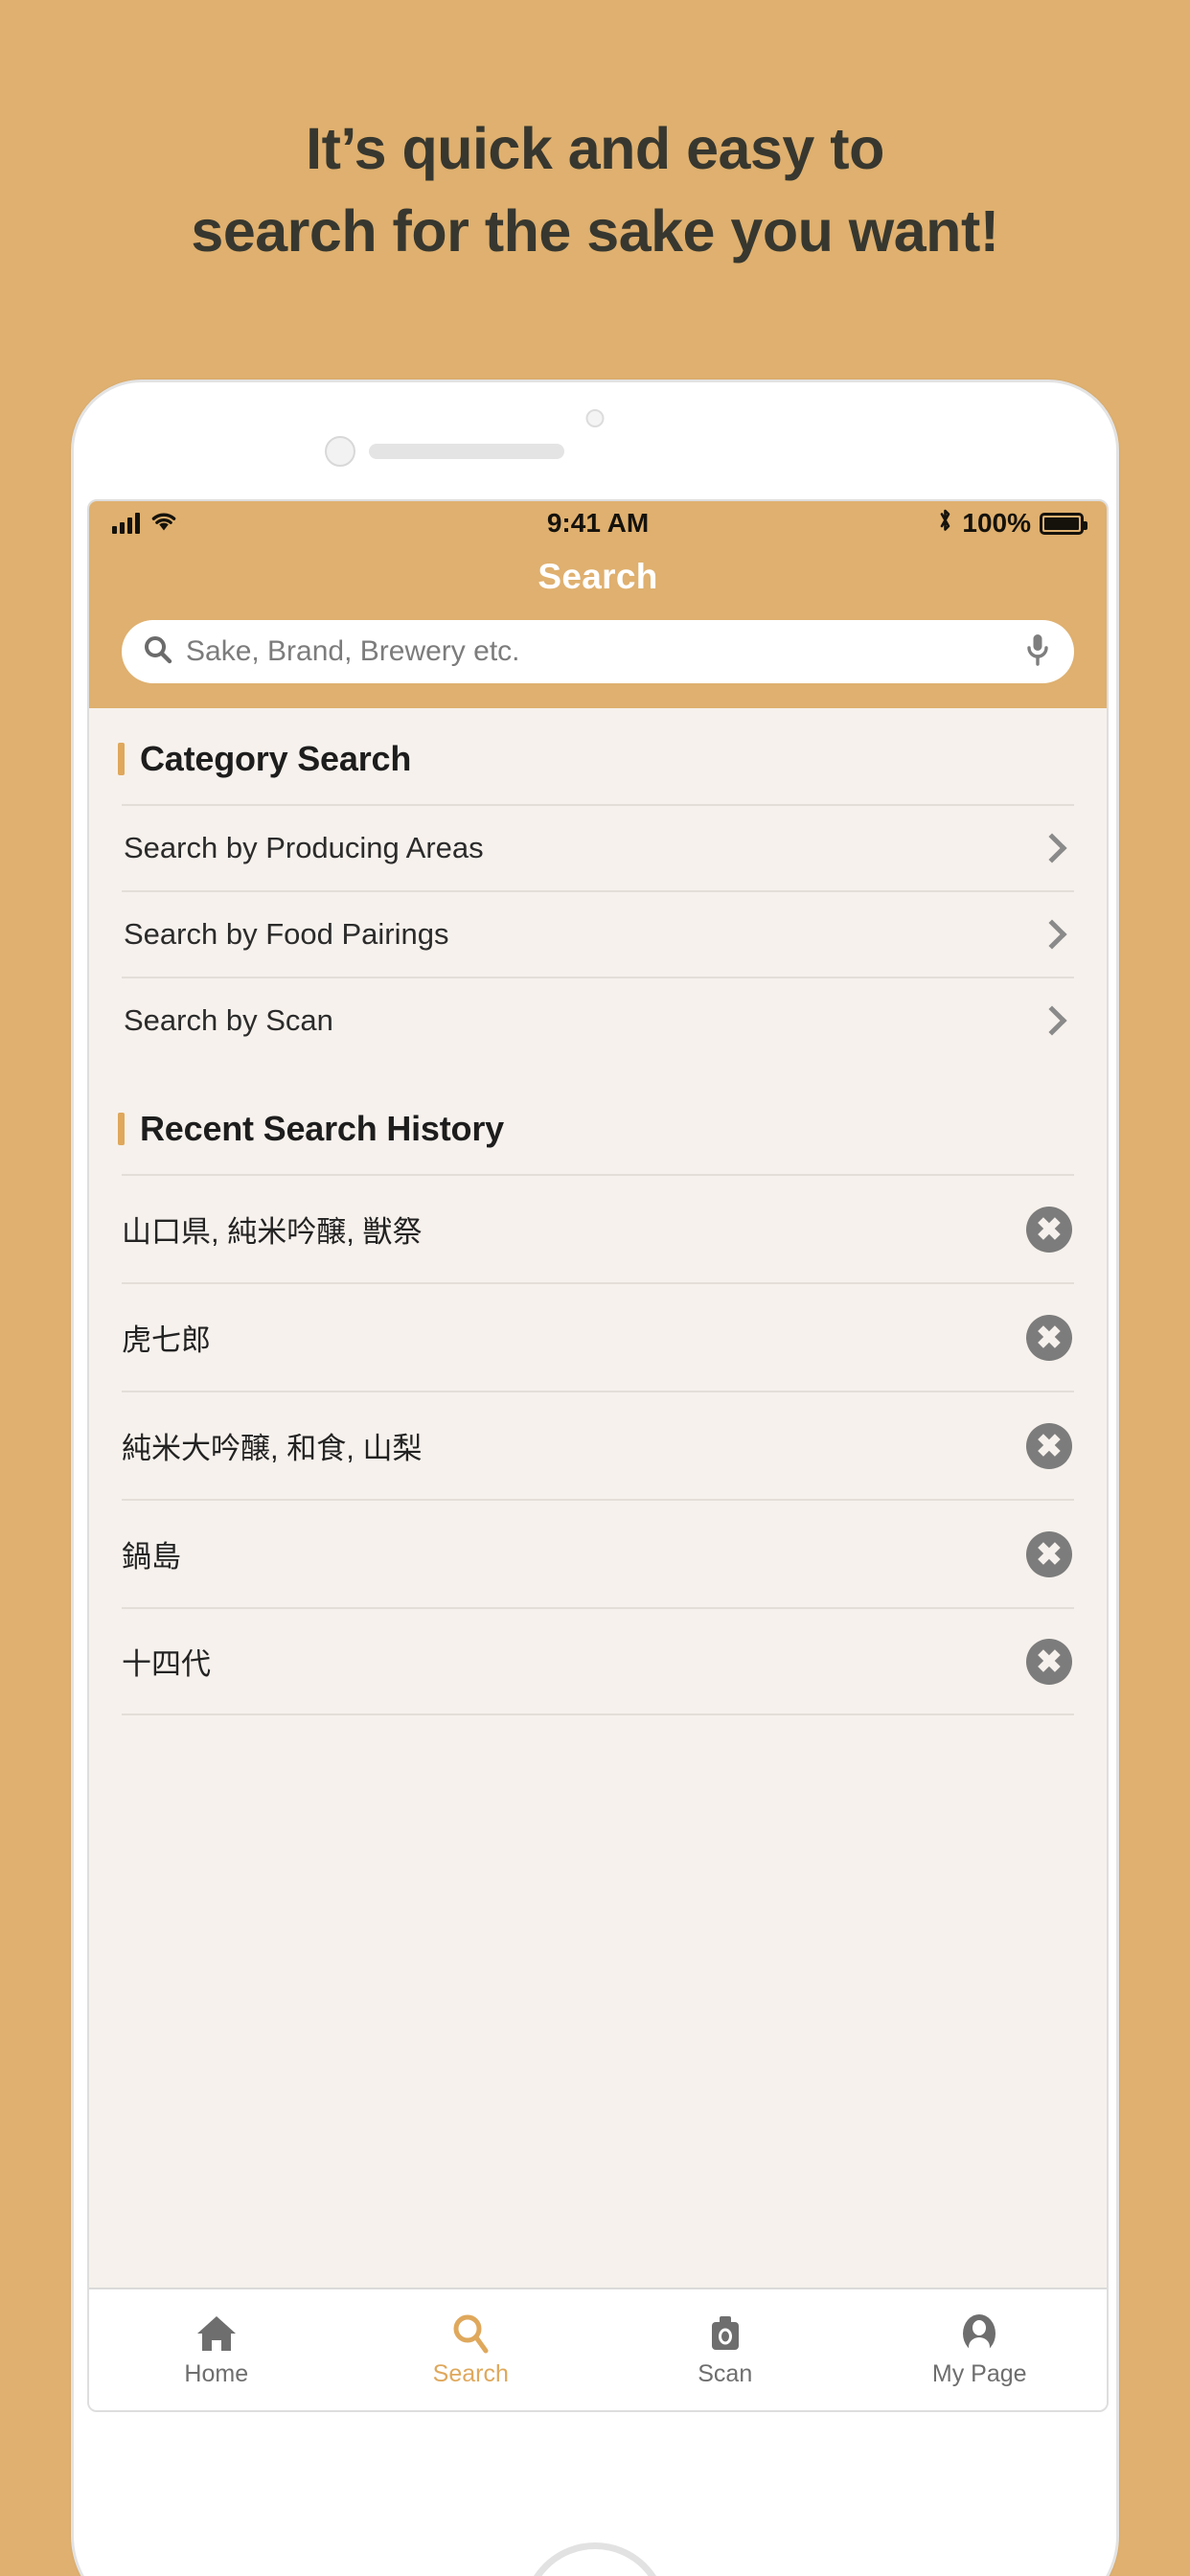  Describe the element at coordinates (471, 2373) in the screenshot. I see `tab-label: Search` at that location.